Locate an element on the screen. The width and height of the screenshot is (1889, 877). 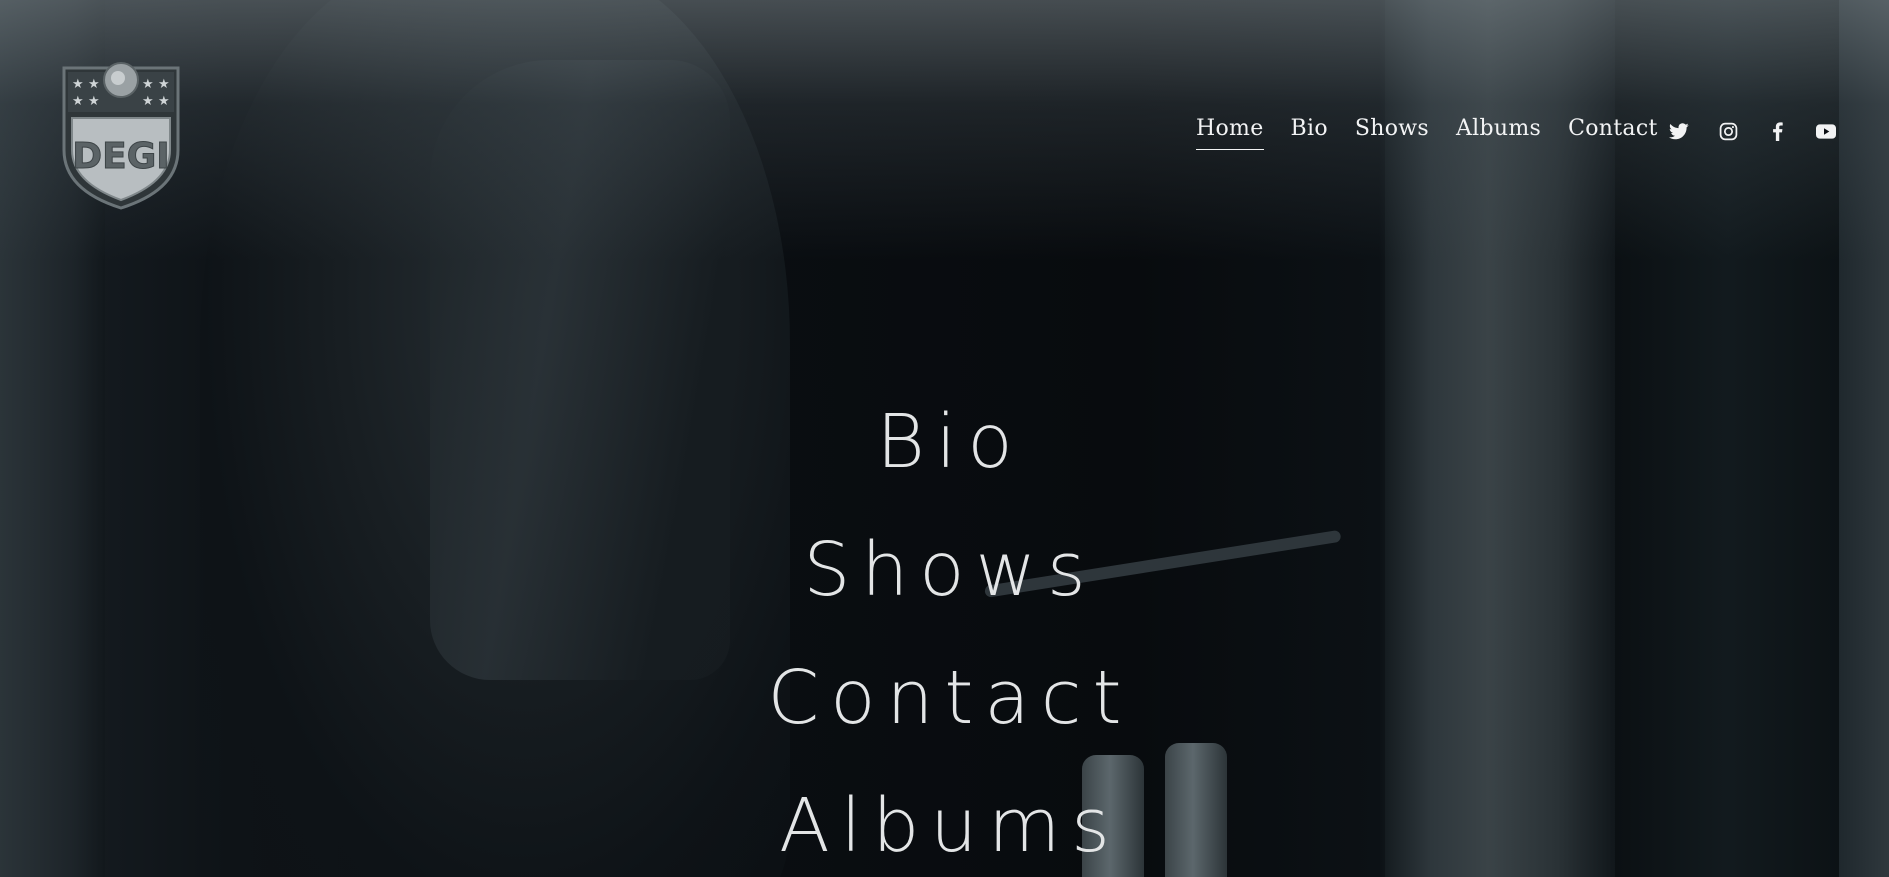
instagram-icon is located at coordinates (1728, 131).